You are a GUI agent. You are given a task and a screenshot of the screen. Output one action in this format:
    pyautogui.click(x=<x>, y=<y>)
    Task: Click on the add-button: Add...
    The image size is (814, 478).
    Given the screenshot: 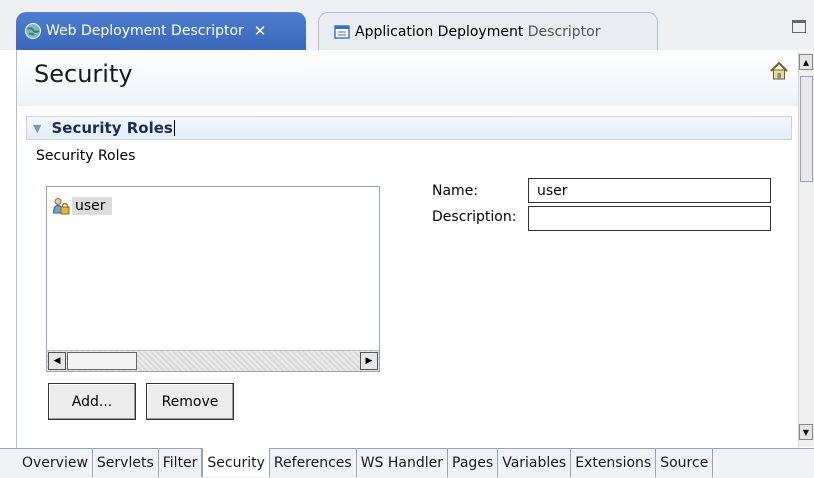 What is the action you would take?
    pyautogui.click(x=92, y=401)
    